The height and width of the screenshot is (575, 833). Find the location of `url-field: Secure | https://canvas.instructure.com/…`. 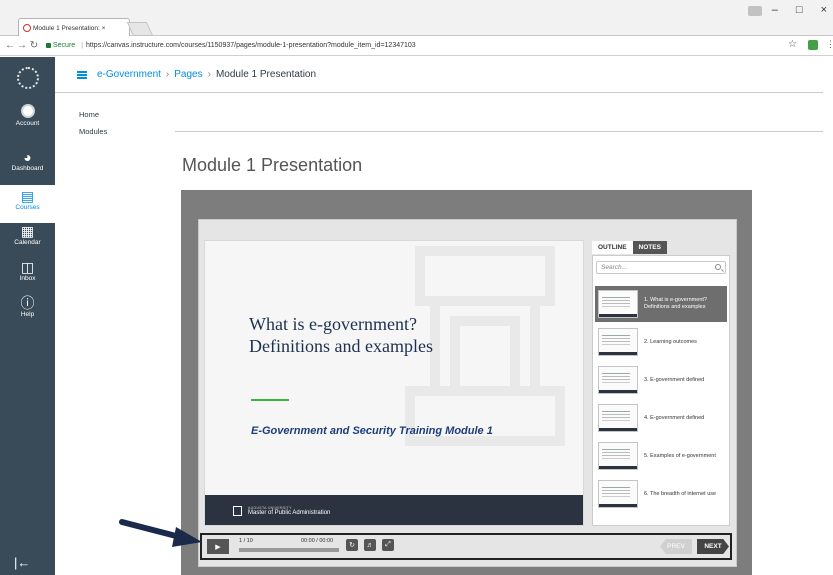

url-field: Secure | https://canvas.instructure.com/… is located at coordinates (231, 45).